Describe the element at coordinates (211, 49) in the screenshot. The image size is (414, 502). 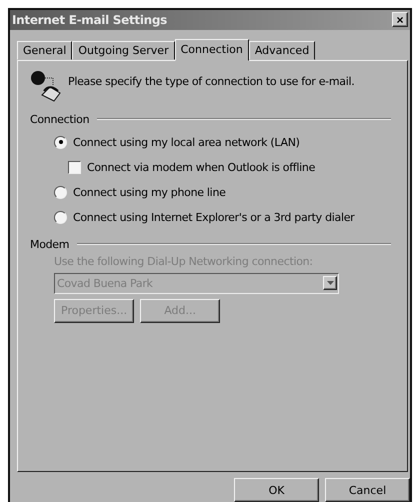
I see `tab: Connection` at that location.